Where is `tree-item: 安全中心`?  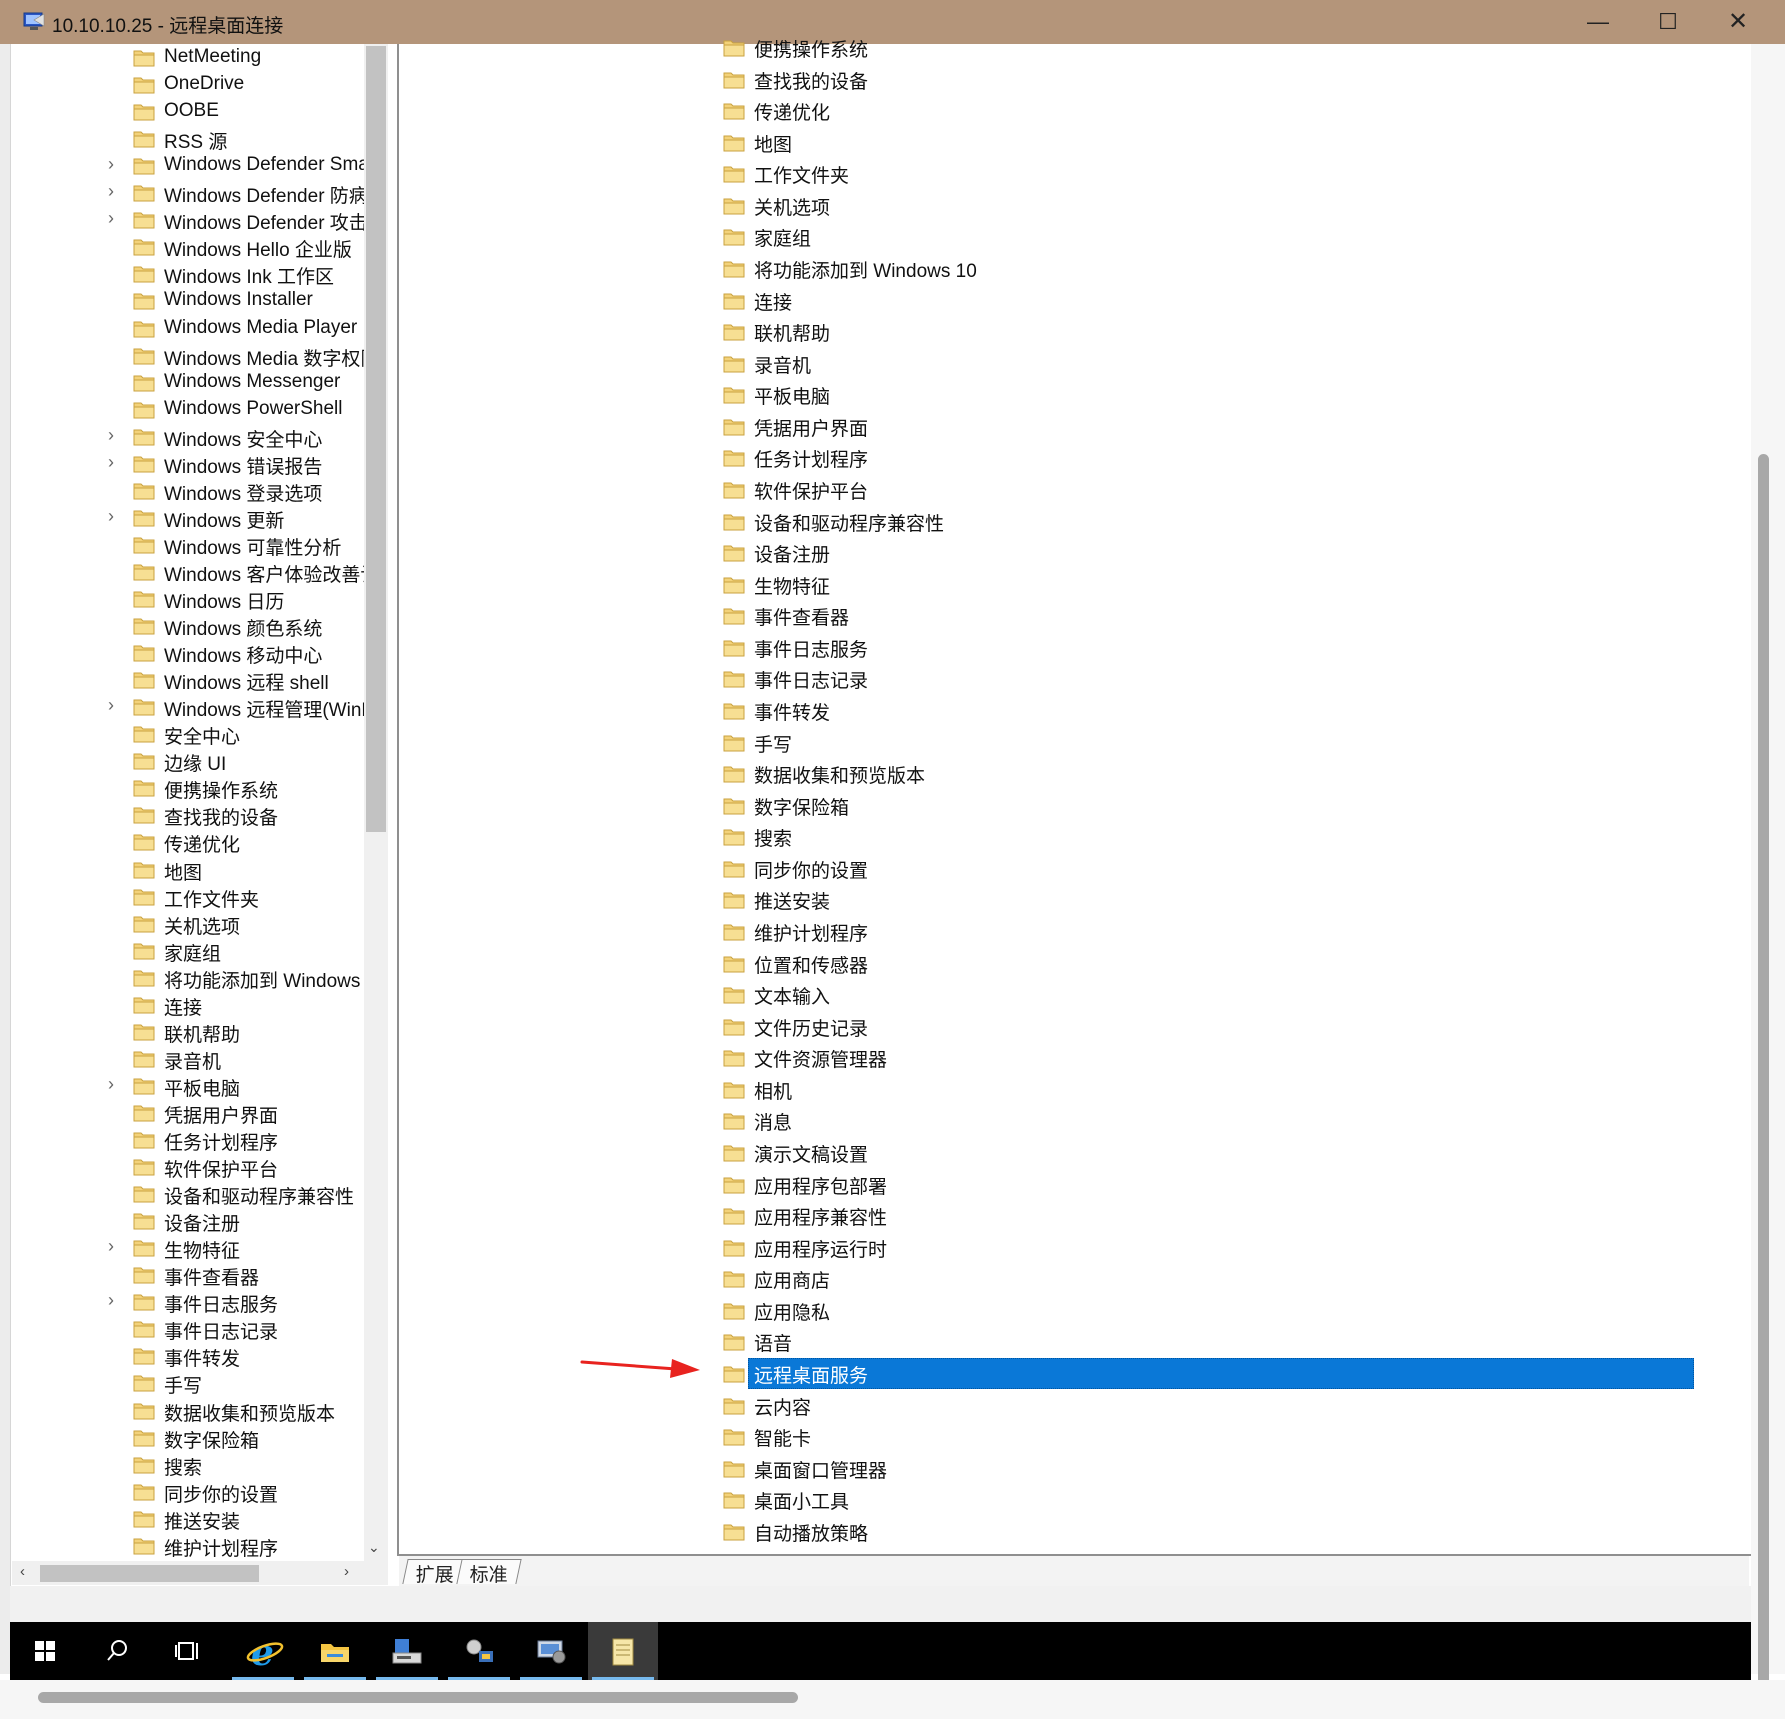
tree-item: 安全中心 is located at coordinates (189, 733).